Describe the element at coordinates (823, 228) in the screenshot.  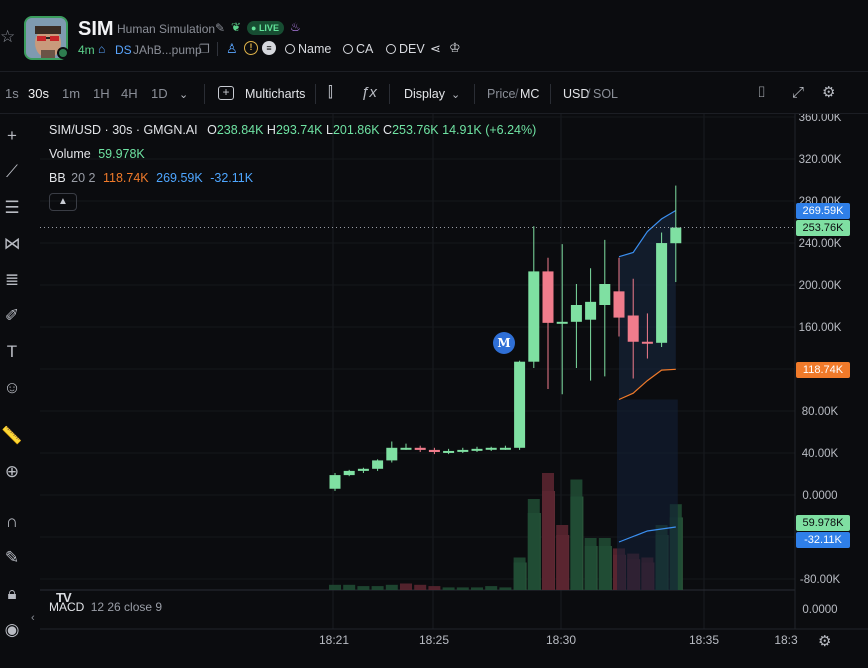
I see `last-price-tag: 253.76K` at that location.